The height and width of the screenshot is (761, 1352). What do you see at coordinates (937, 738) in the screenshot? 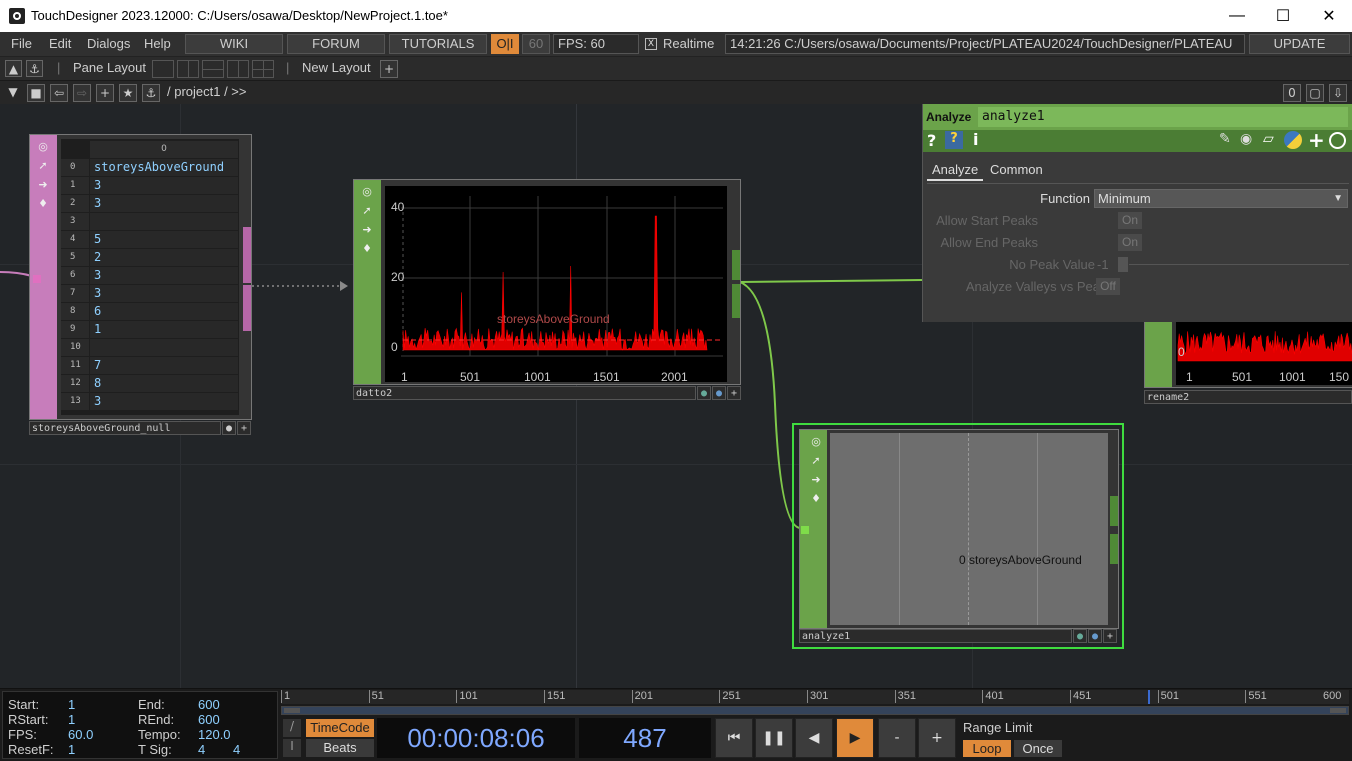
I see `plus-icon: +` at bounding box center [937, 738].